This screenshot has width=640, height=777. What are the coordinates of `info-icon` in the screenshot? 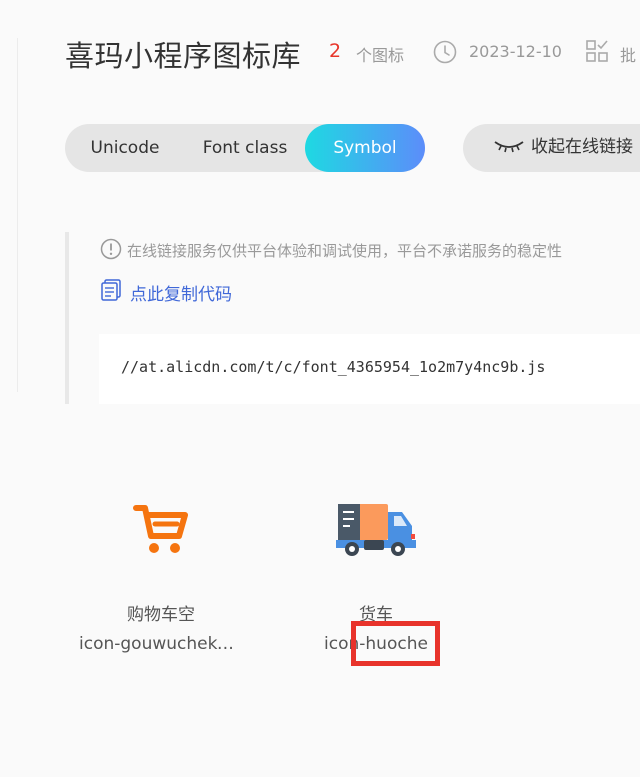 It's located at (111, 249).